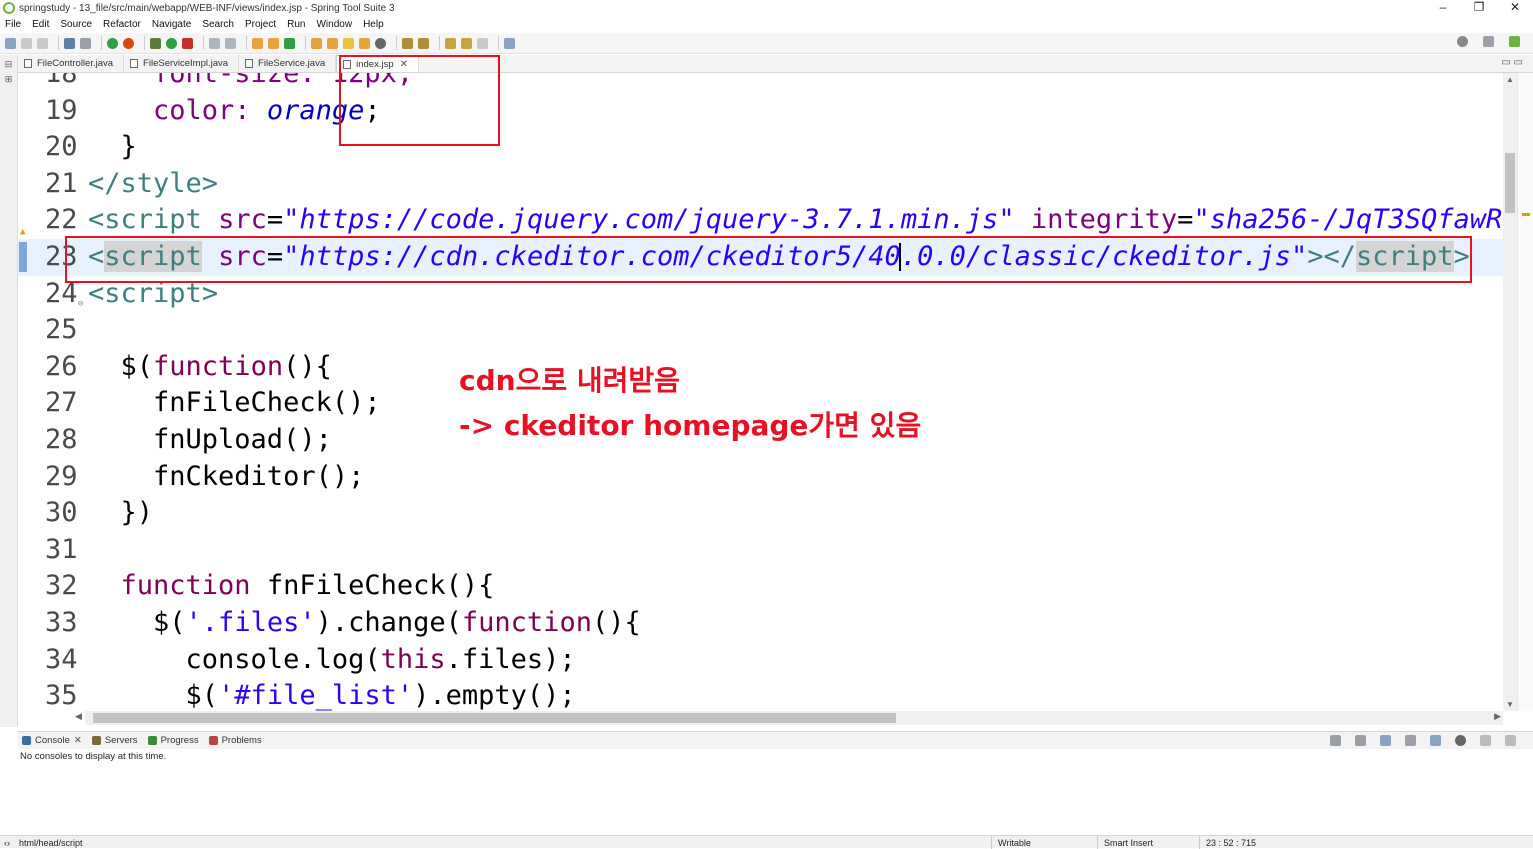 This screenshot has height=849, width=1533. What do you see at coordinates (1485, 740) in the screenshot?
I see `minimize-view-icon` at bounding box center [1485, 740].